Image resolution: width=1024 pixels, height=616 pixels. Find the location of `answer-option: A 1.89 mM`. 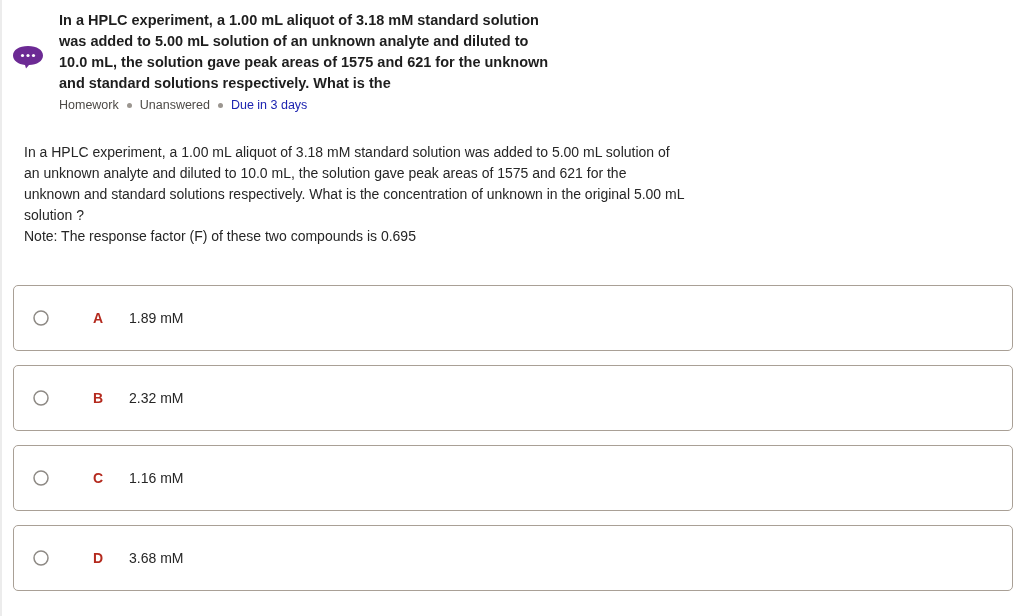

answer-option: A 1.89 mM is located at coordinates (513, 318).